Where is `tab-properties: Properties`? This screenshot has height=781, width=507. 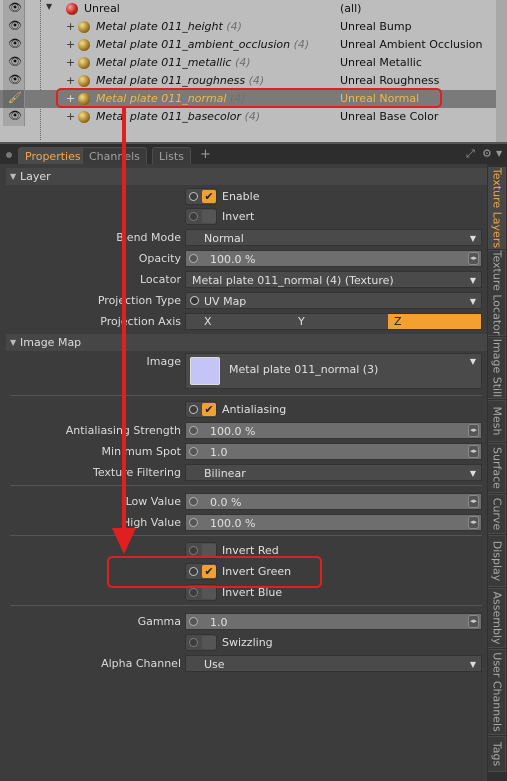
tab-properties: Properties is located at coordinates (53, 156).